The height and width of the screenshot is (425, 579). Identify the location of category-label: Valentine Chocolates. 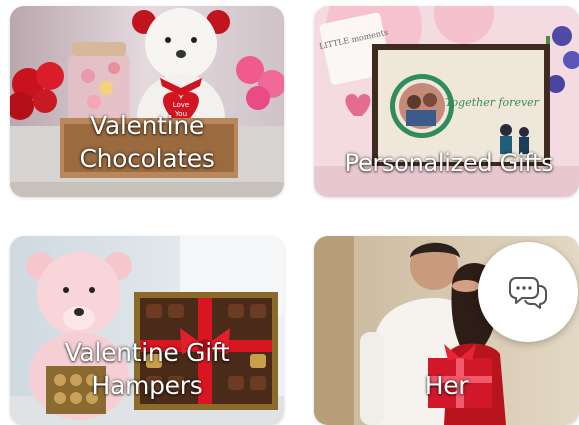
(147, 142).